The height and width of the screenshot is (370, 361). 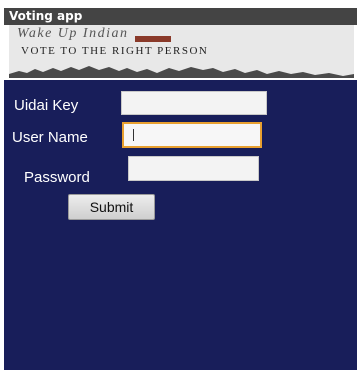 What do you see at coordinates (115, 51) in the screenshot?
I see `banner-tagline: VOTE TO THE RIGHT PERSON` at bounding box center [115, 51].